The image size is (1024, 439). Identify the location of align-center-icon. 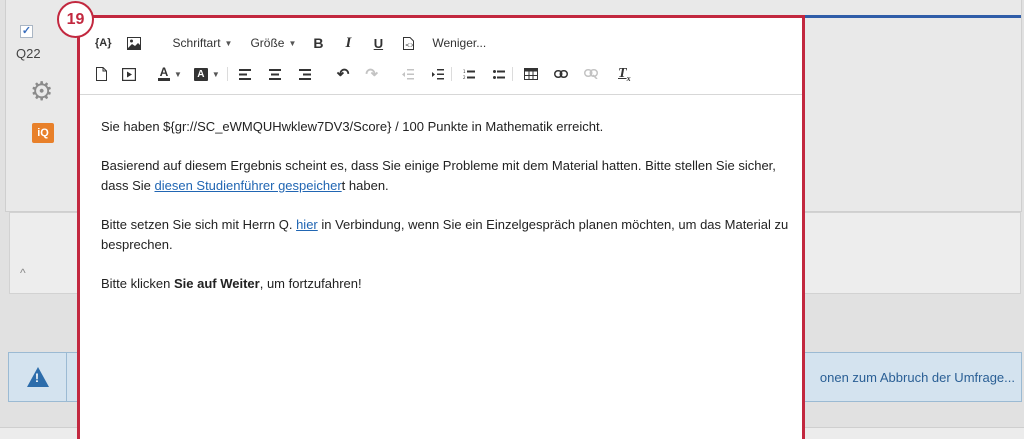
(274, 74).